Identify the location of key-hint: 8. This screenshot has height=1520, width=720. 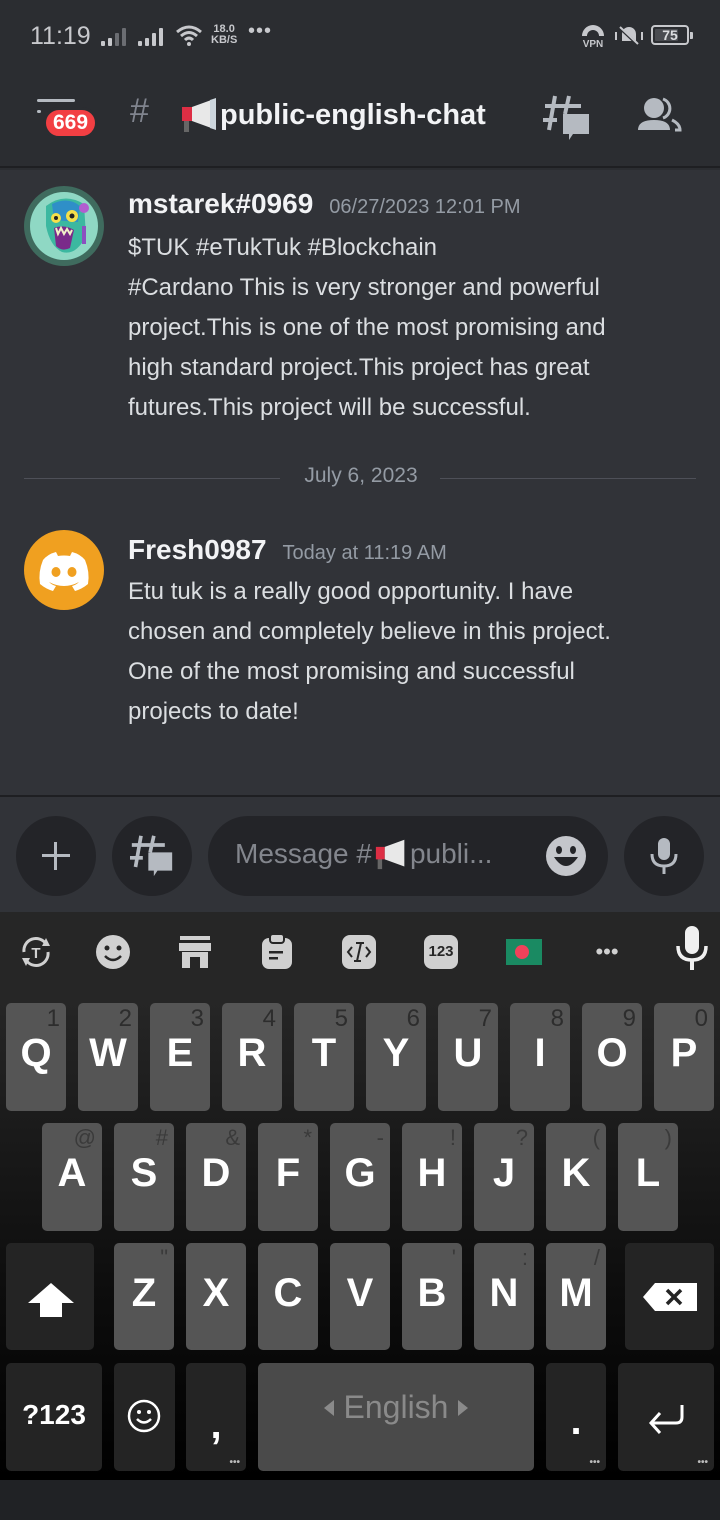
(557, 1018).